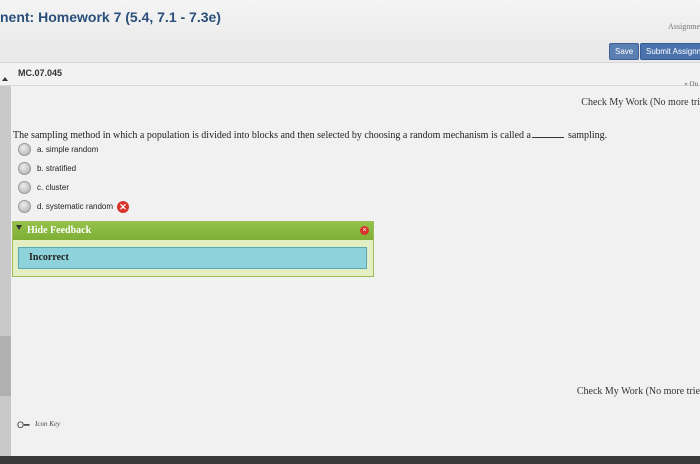  I want to click on collapse-arrow-icon, so click(5, 79).